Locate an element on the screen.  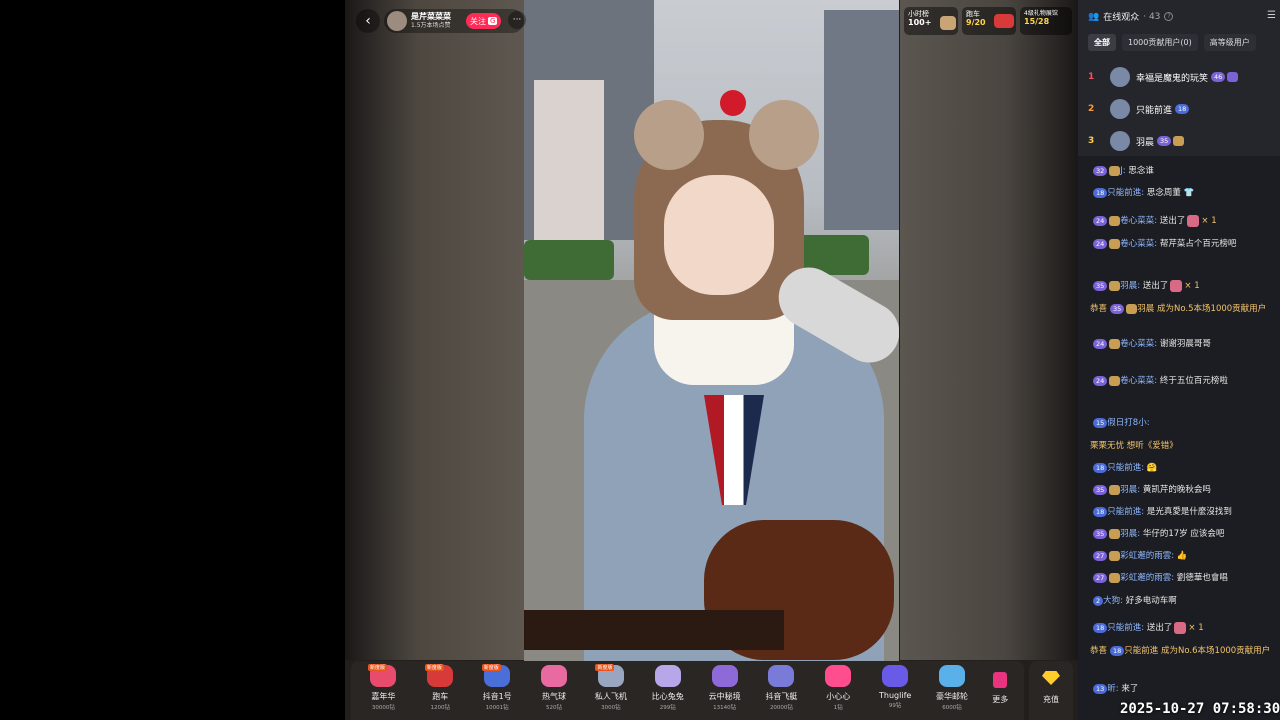
streamer-avatar is located at coordinates (397, 21).